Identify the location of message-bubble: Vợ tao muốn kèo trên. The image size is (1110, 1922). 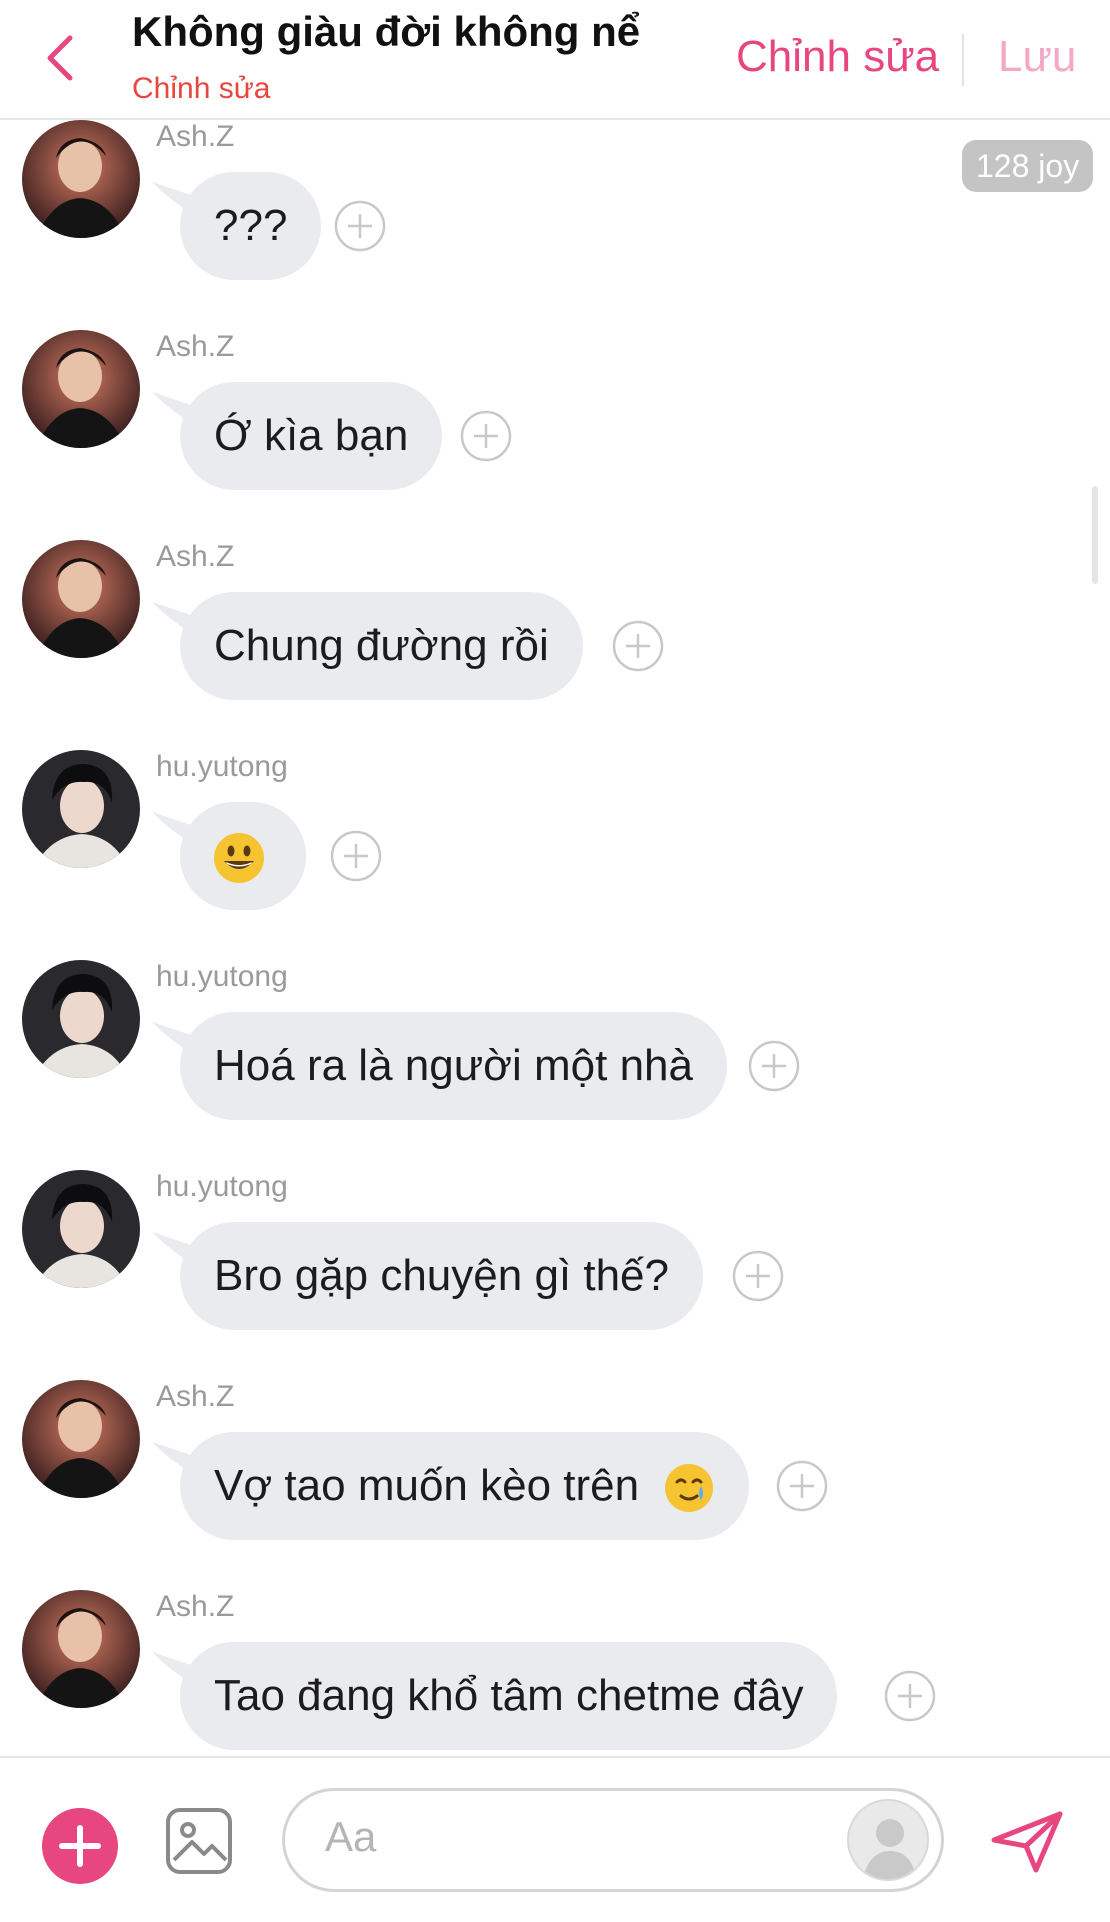
(465, 1486).